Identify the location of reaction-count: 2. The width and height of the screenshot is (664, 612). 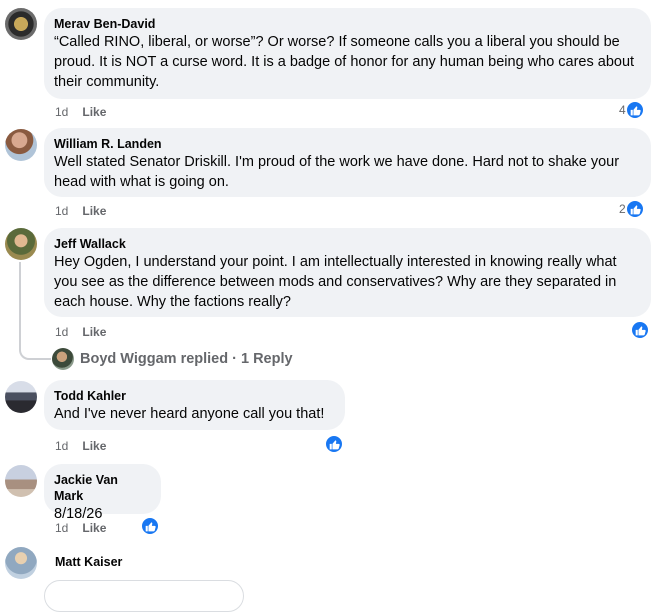
(622, 209).